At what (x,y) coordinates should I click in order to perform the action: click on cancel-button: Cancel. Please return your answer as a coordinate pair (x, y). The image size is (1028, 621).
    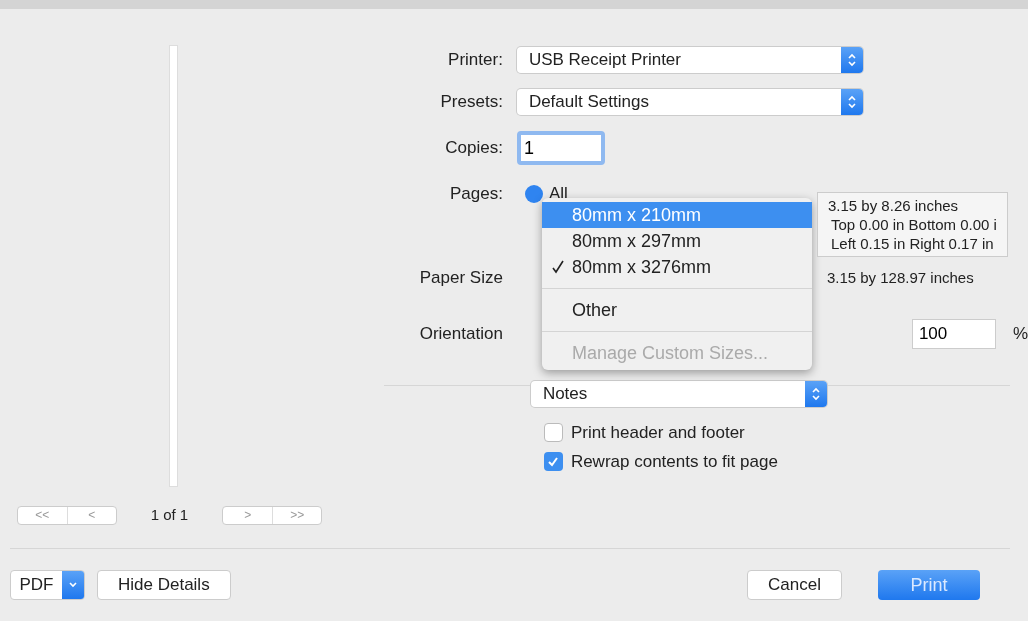
    Looking at the image, I should click on (794, 585).